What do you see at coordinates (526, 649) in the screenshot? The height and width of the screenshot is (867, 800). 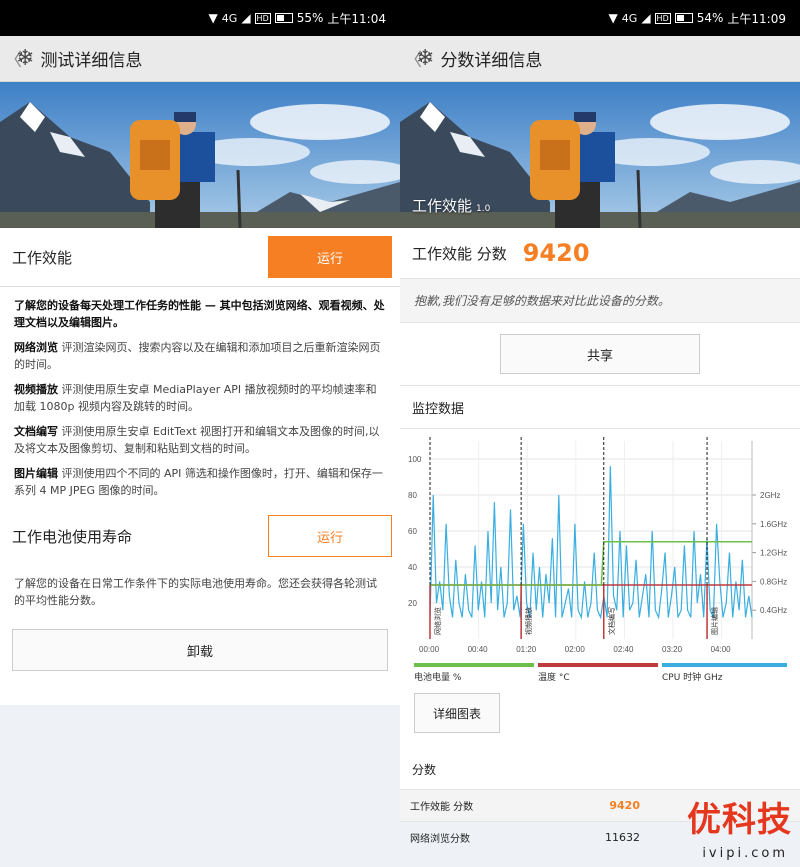 I see `x-tick-label: 01:20` at bounding box center [526, 649].